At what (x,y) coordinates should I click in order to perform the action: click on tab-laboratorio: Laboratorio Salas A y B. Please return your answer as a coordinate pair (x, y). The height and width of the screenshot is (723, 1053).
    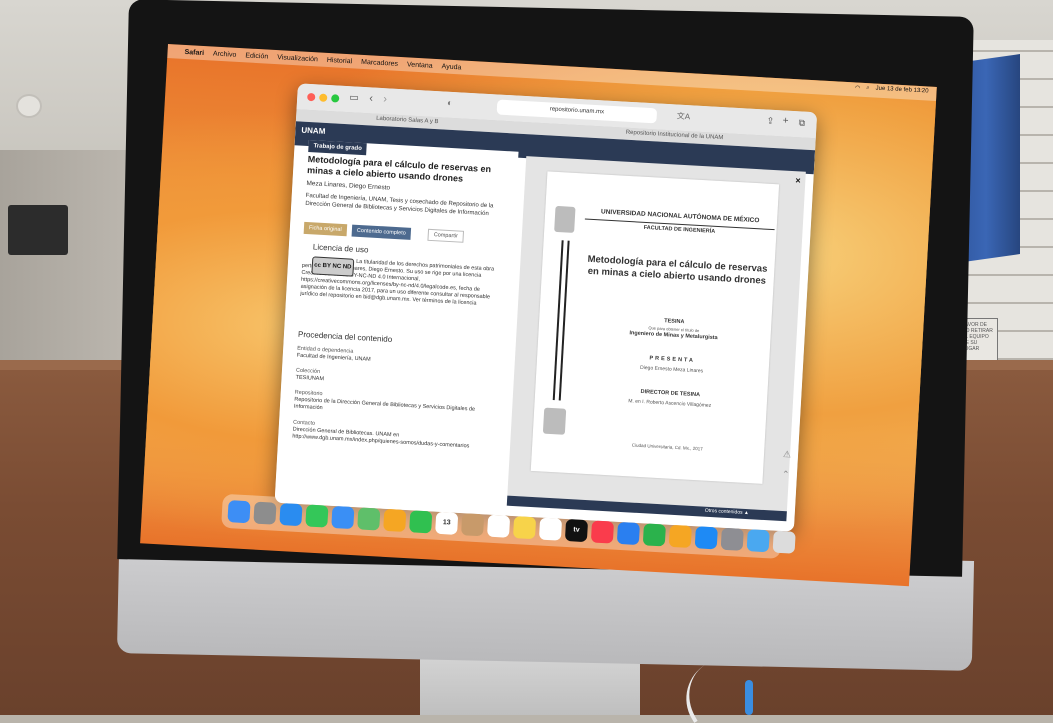
    Looking at the image, I should click on (407, 120).